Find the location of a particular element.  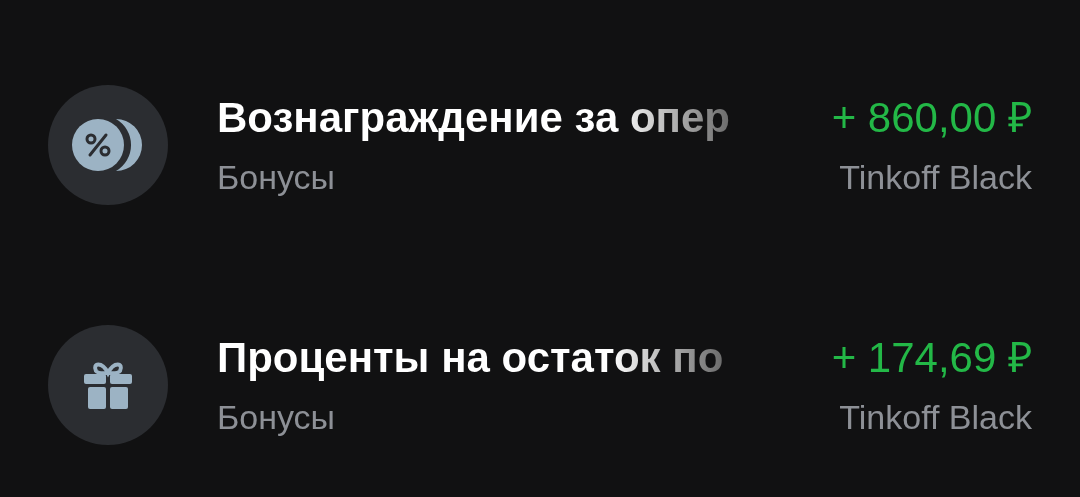

operation-amount: + 174,69 ₽ is located at coordinates (931, 358).